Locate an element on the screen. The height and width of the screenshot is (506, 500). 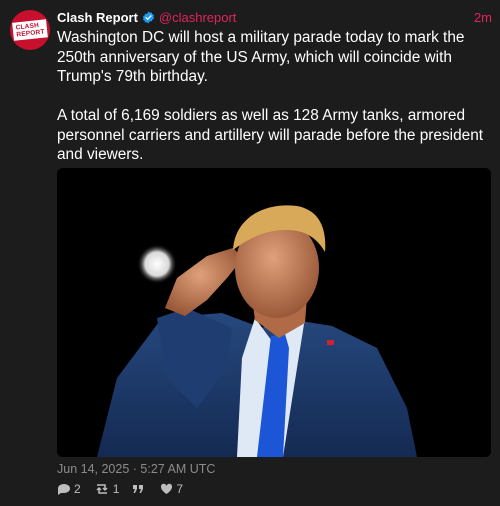
author-name: Clash Report is located at coordinates (97, 17).